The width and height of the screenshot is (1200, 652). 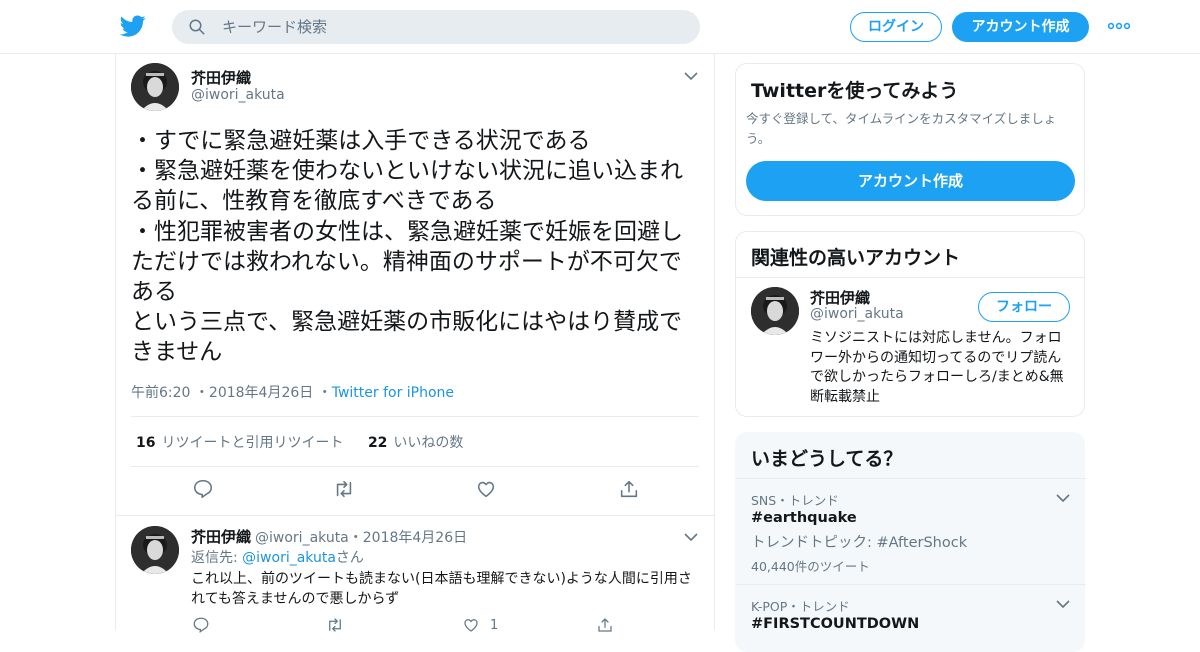 What do you see at coordinates (133, 26) in the screenshot?
I see `twitter-bird-icon` at bounding box center [133, 26].